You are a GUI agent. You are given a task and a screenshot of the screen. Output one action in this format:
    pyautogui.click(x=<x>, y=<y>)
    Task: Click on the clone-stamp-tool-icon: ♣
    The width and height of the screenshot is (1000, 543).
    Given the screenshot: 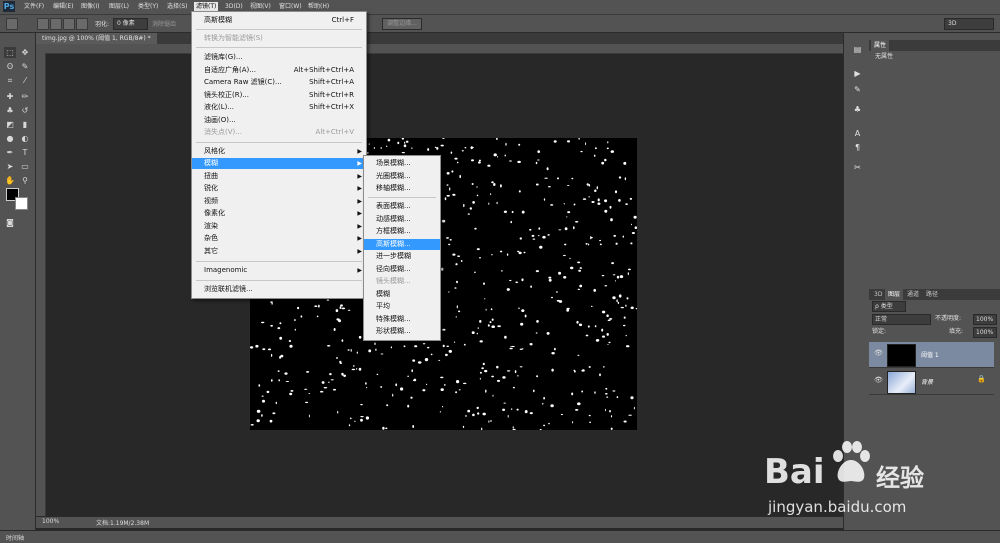 What is the action you would take?
    pyautogui.click(x=10, y=110)
    